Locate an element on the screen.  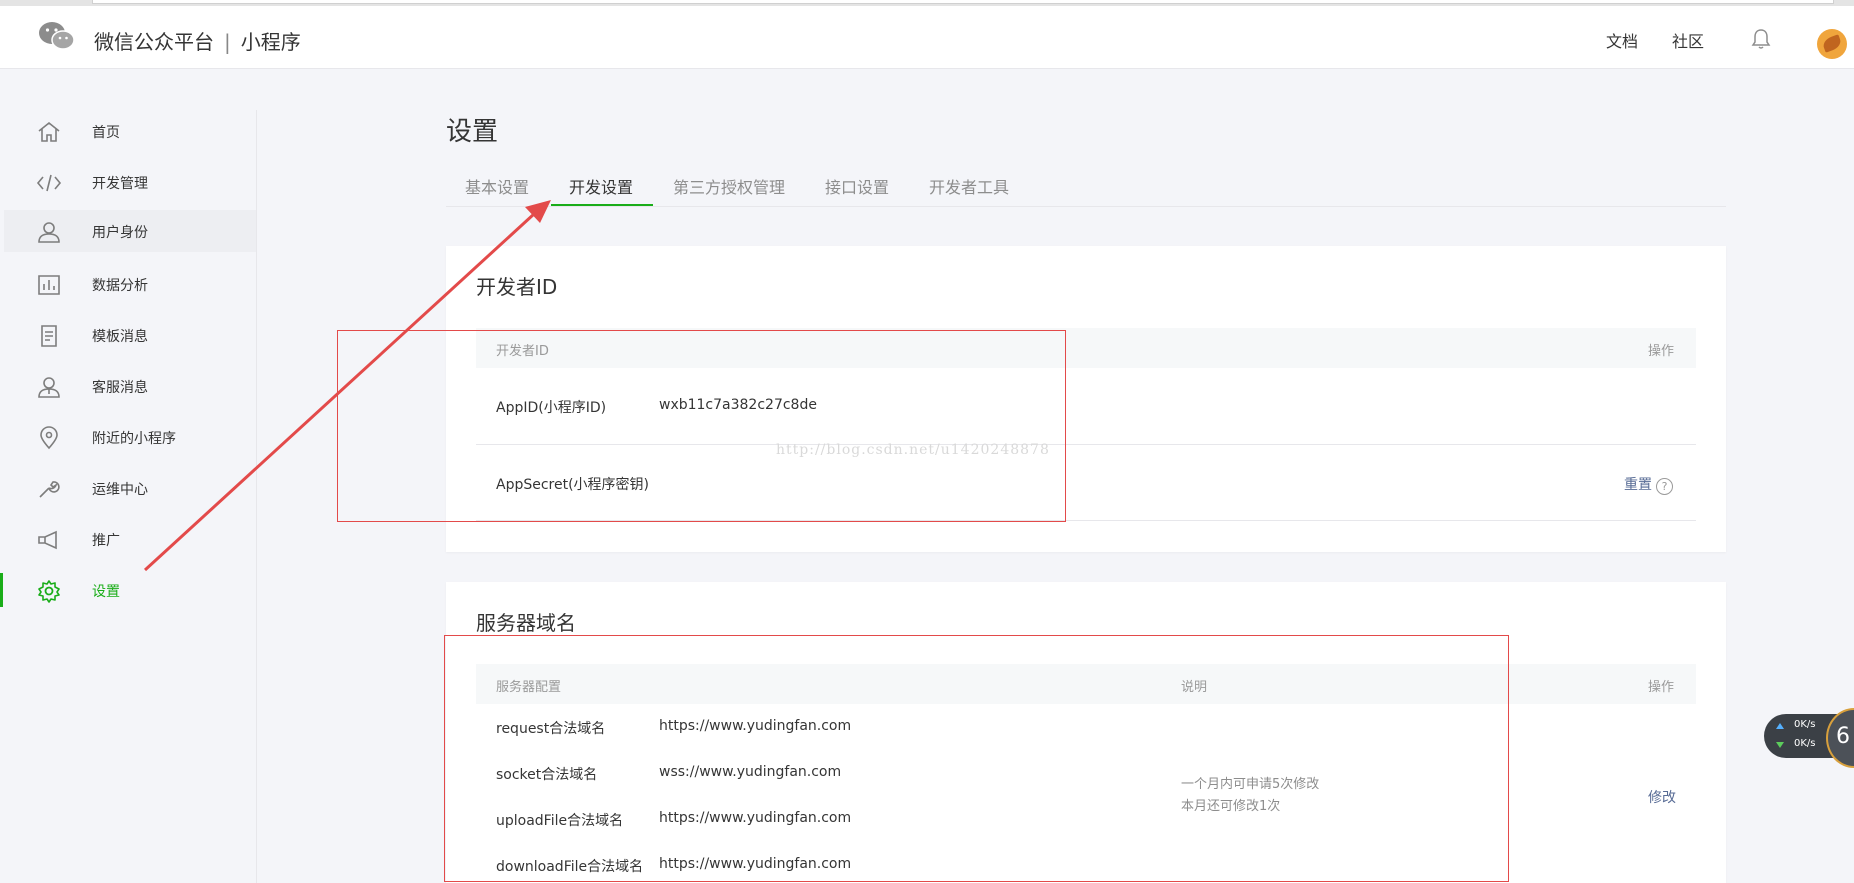
sidebar-item-data-analysis: 数据分析 is located at coordinates (130, 284).